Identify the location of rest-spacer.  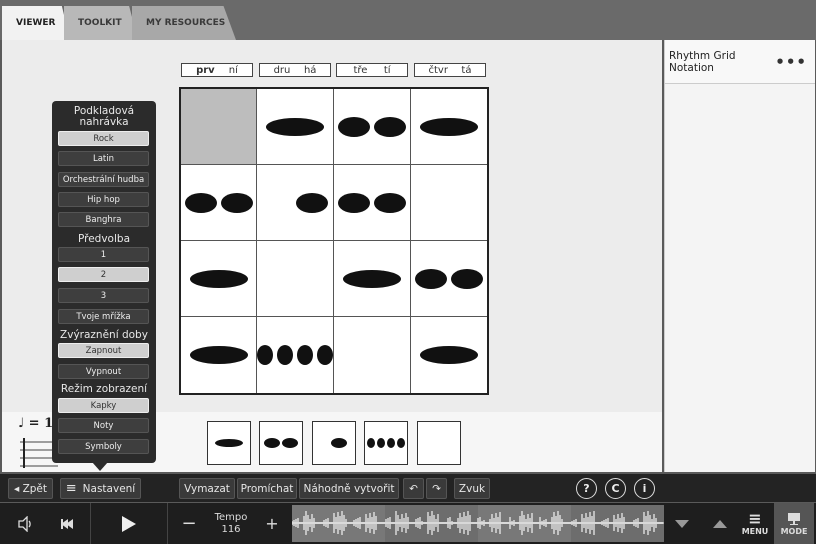
(277, 203).